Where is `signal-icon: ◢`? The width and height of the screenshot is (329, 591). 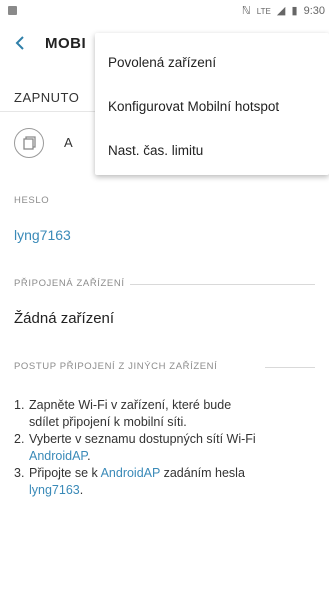
signal-icon: ◢ is located at coordinates (281, 11).